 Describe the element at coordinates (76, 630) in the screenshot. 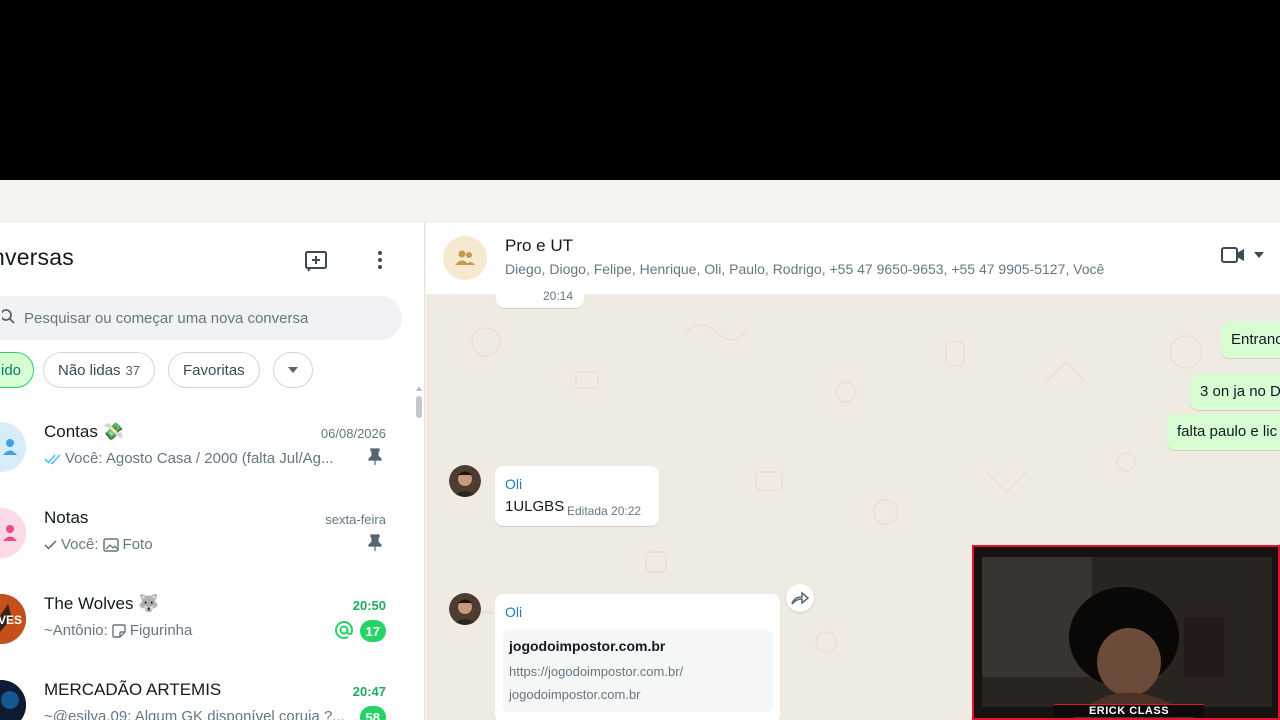

I see `preview-text: ~Antônio:` at that location.